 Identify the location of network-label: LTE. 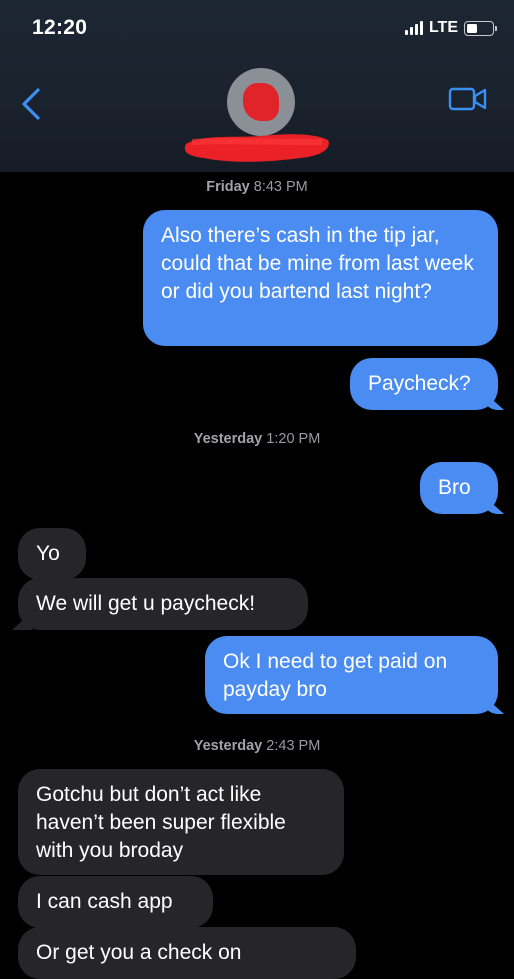
(443, 27).